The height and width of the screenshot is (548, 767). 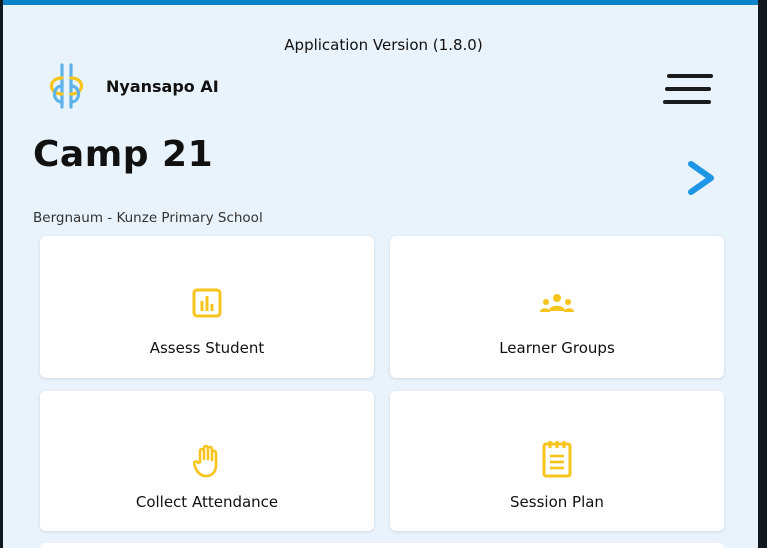 I want to click on hamburger-menu-icon, so click(x=688, y=90).